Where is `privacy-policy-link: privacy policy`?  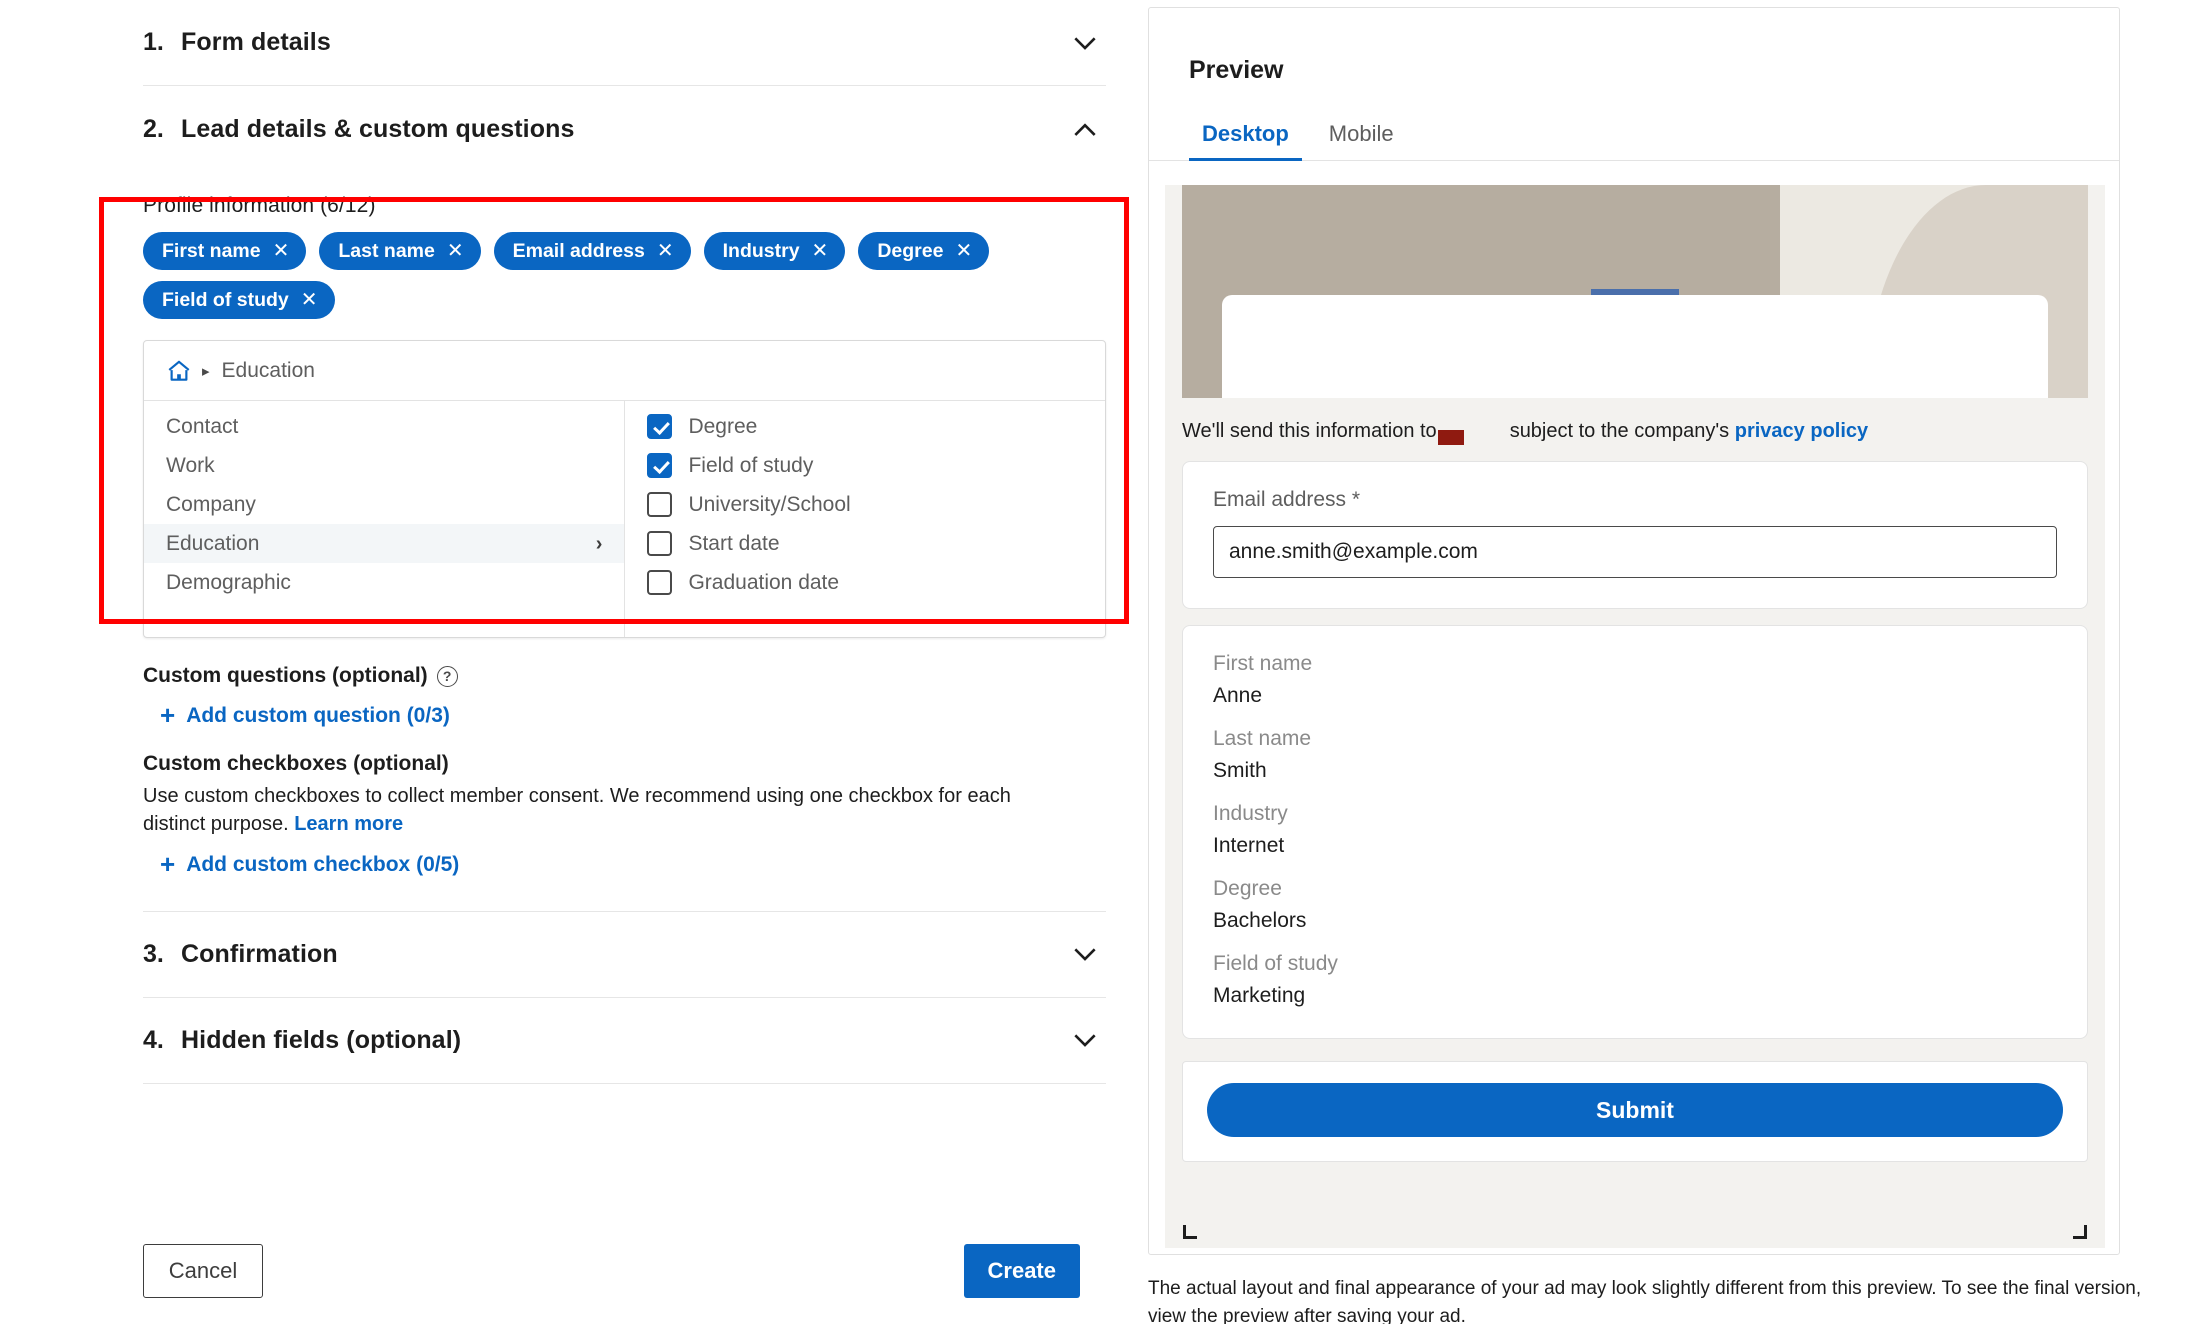
privacy-policy-link: privacy policy is located at coordinates (1801, 431).